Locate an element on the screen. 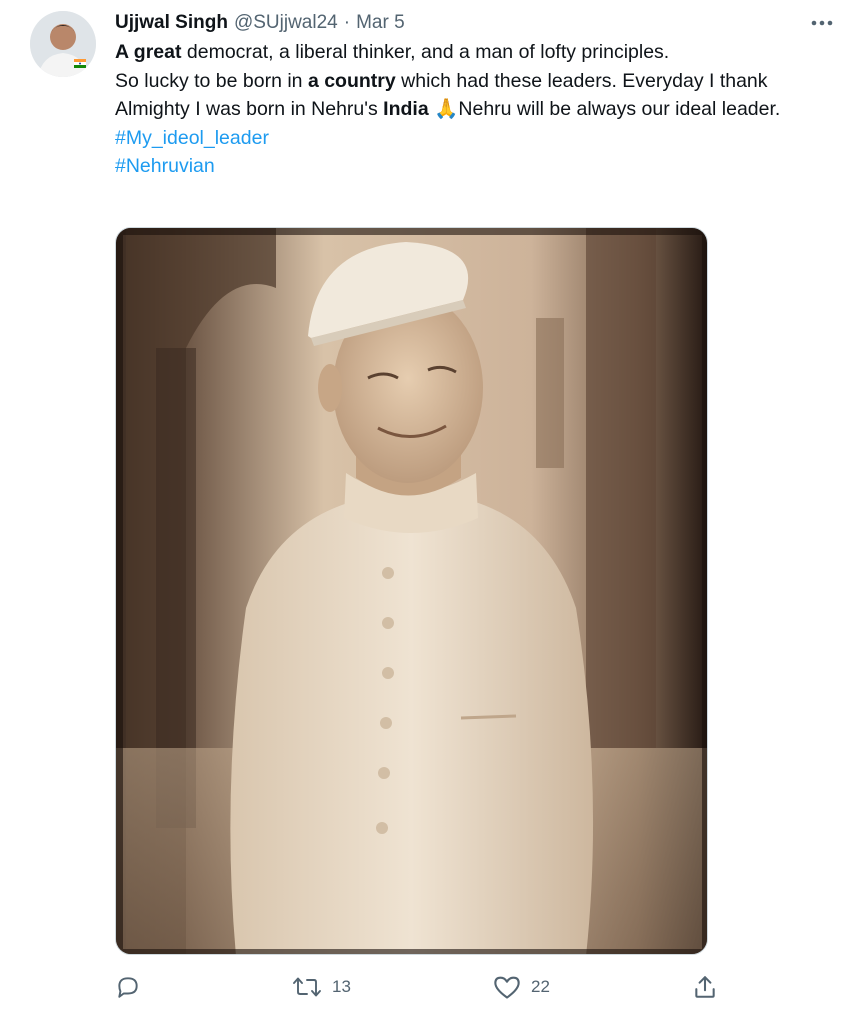 The width and height of the screenshot is (865, 1019). share-icon is located at coordinates (705, 987).